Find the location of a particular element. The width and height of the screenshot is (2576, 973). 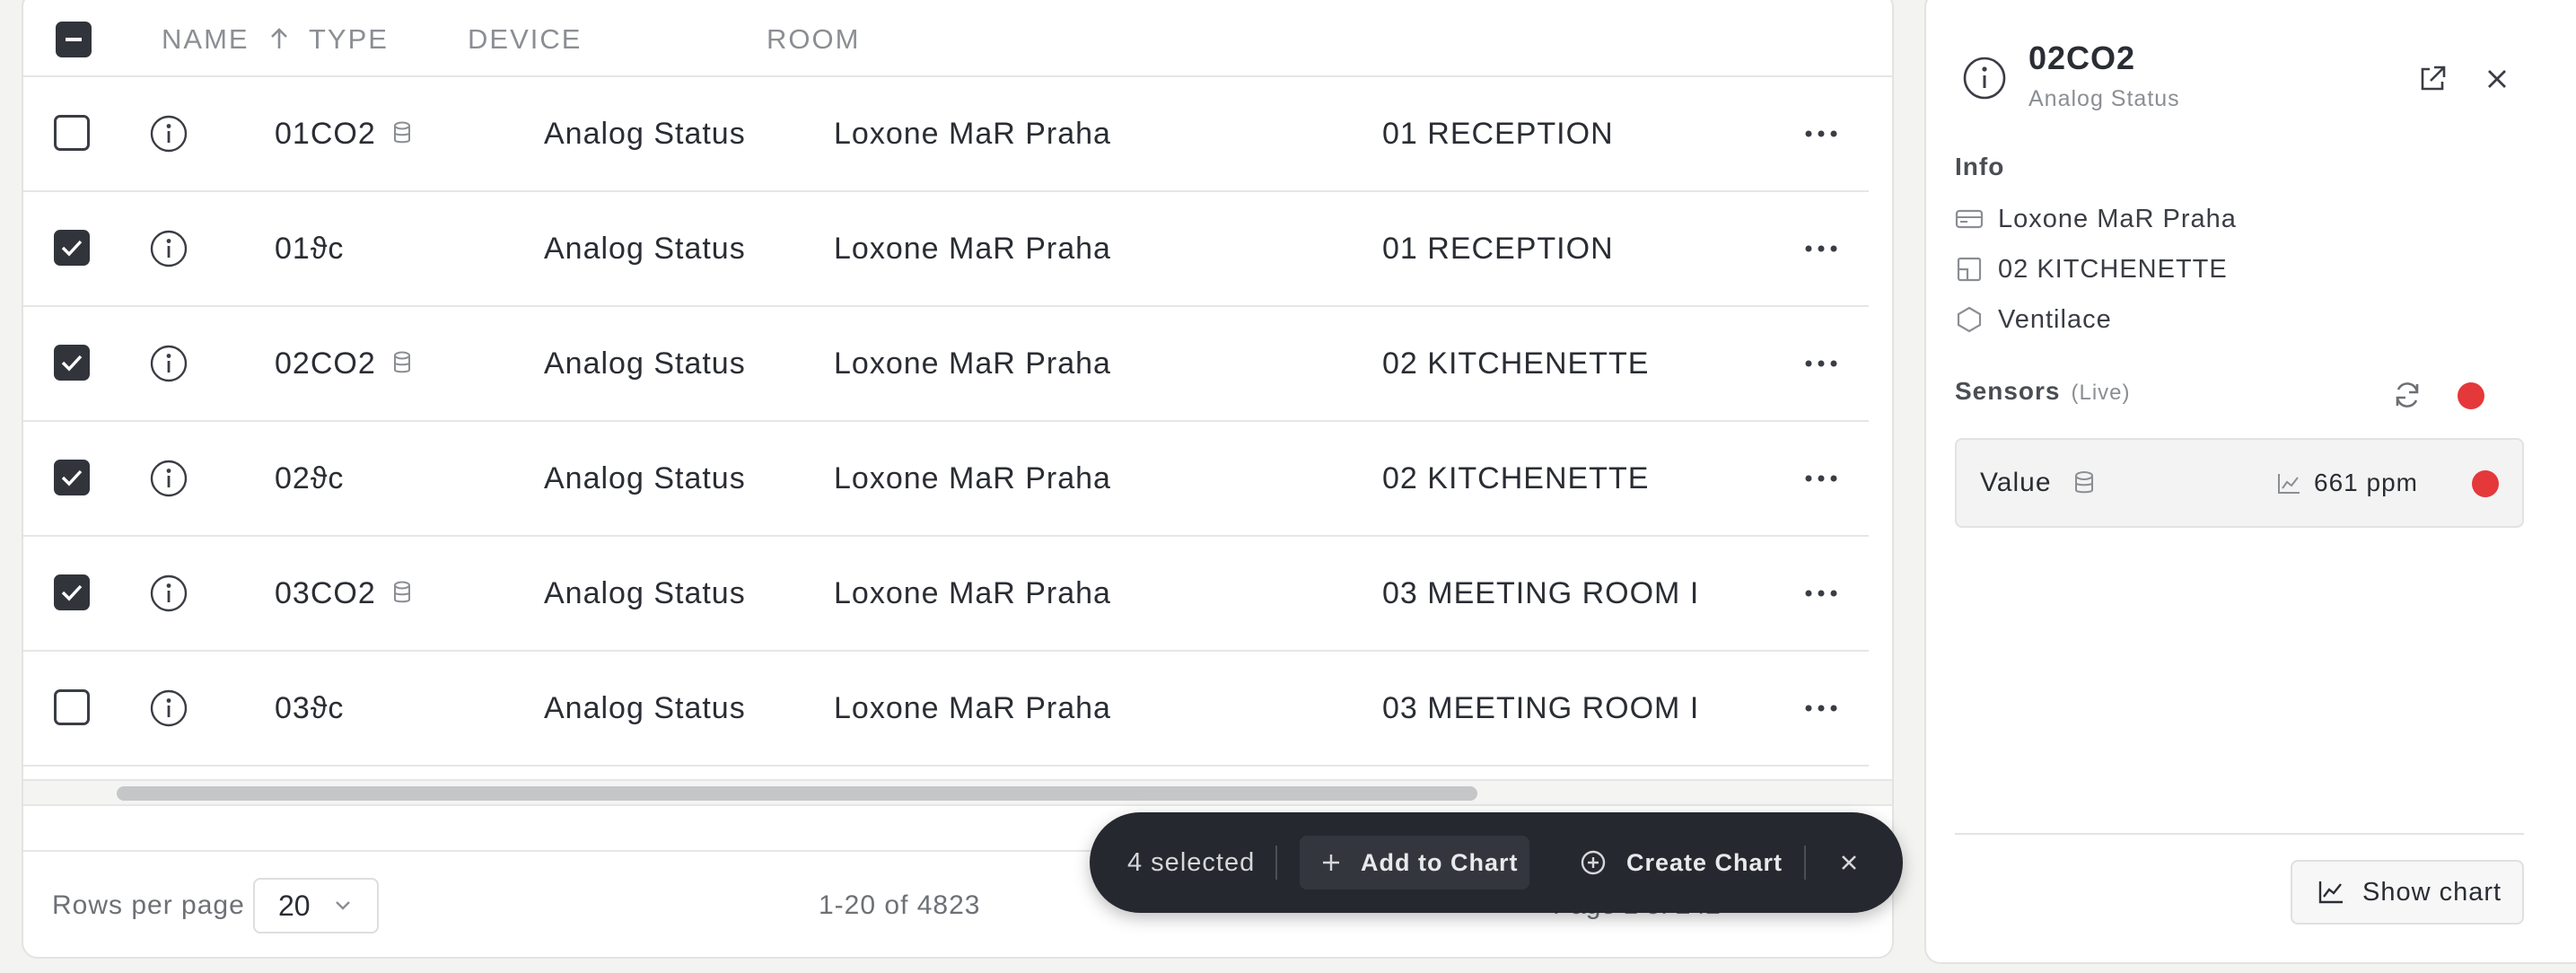

cell-name-text: 03CO2 is located at coordinates (325, 593).